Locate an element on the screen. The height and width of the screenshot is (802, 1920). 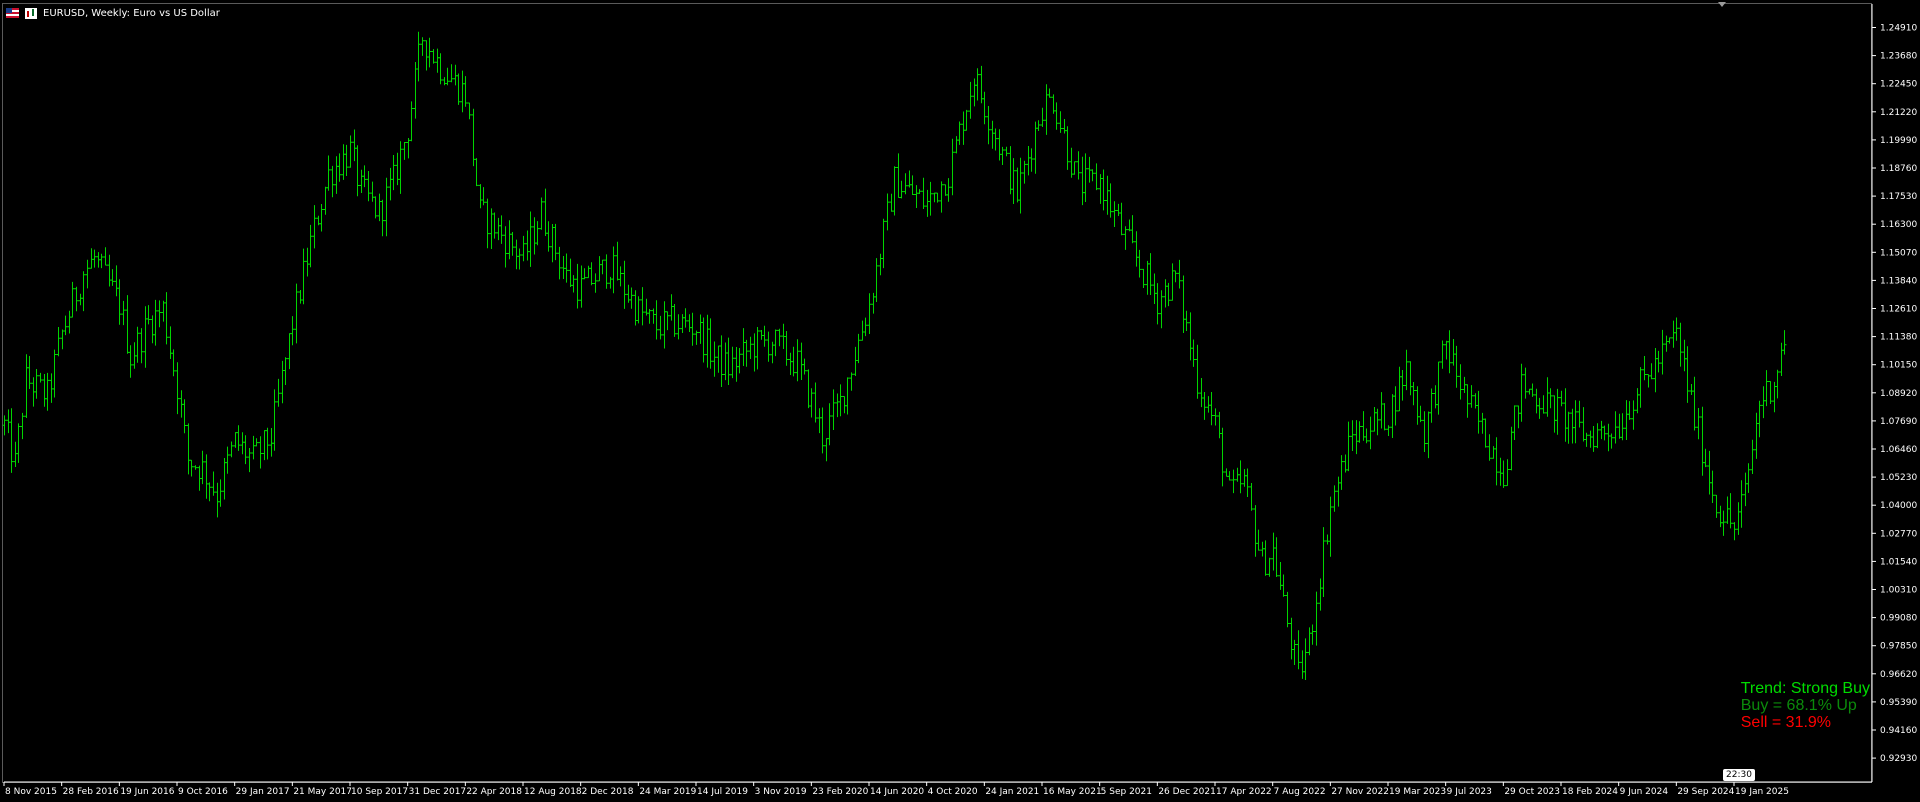
price-tick-label: 1.02770 is located at coordinates (1898, 534).